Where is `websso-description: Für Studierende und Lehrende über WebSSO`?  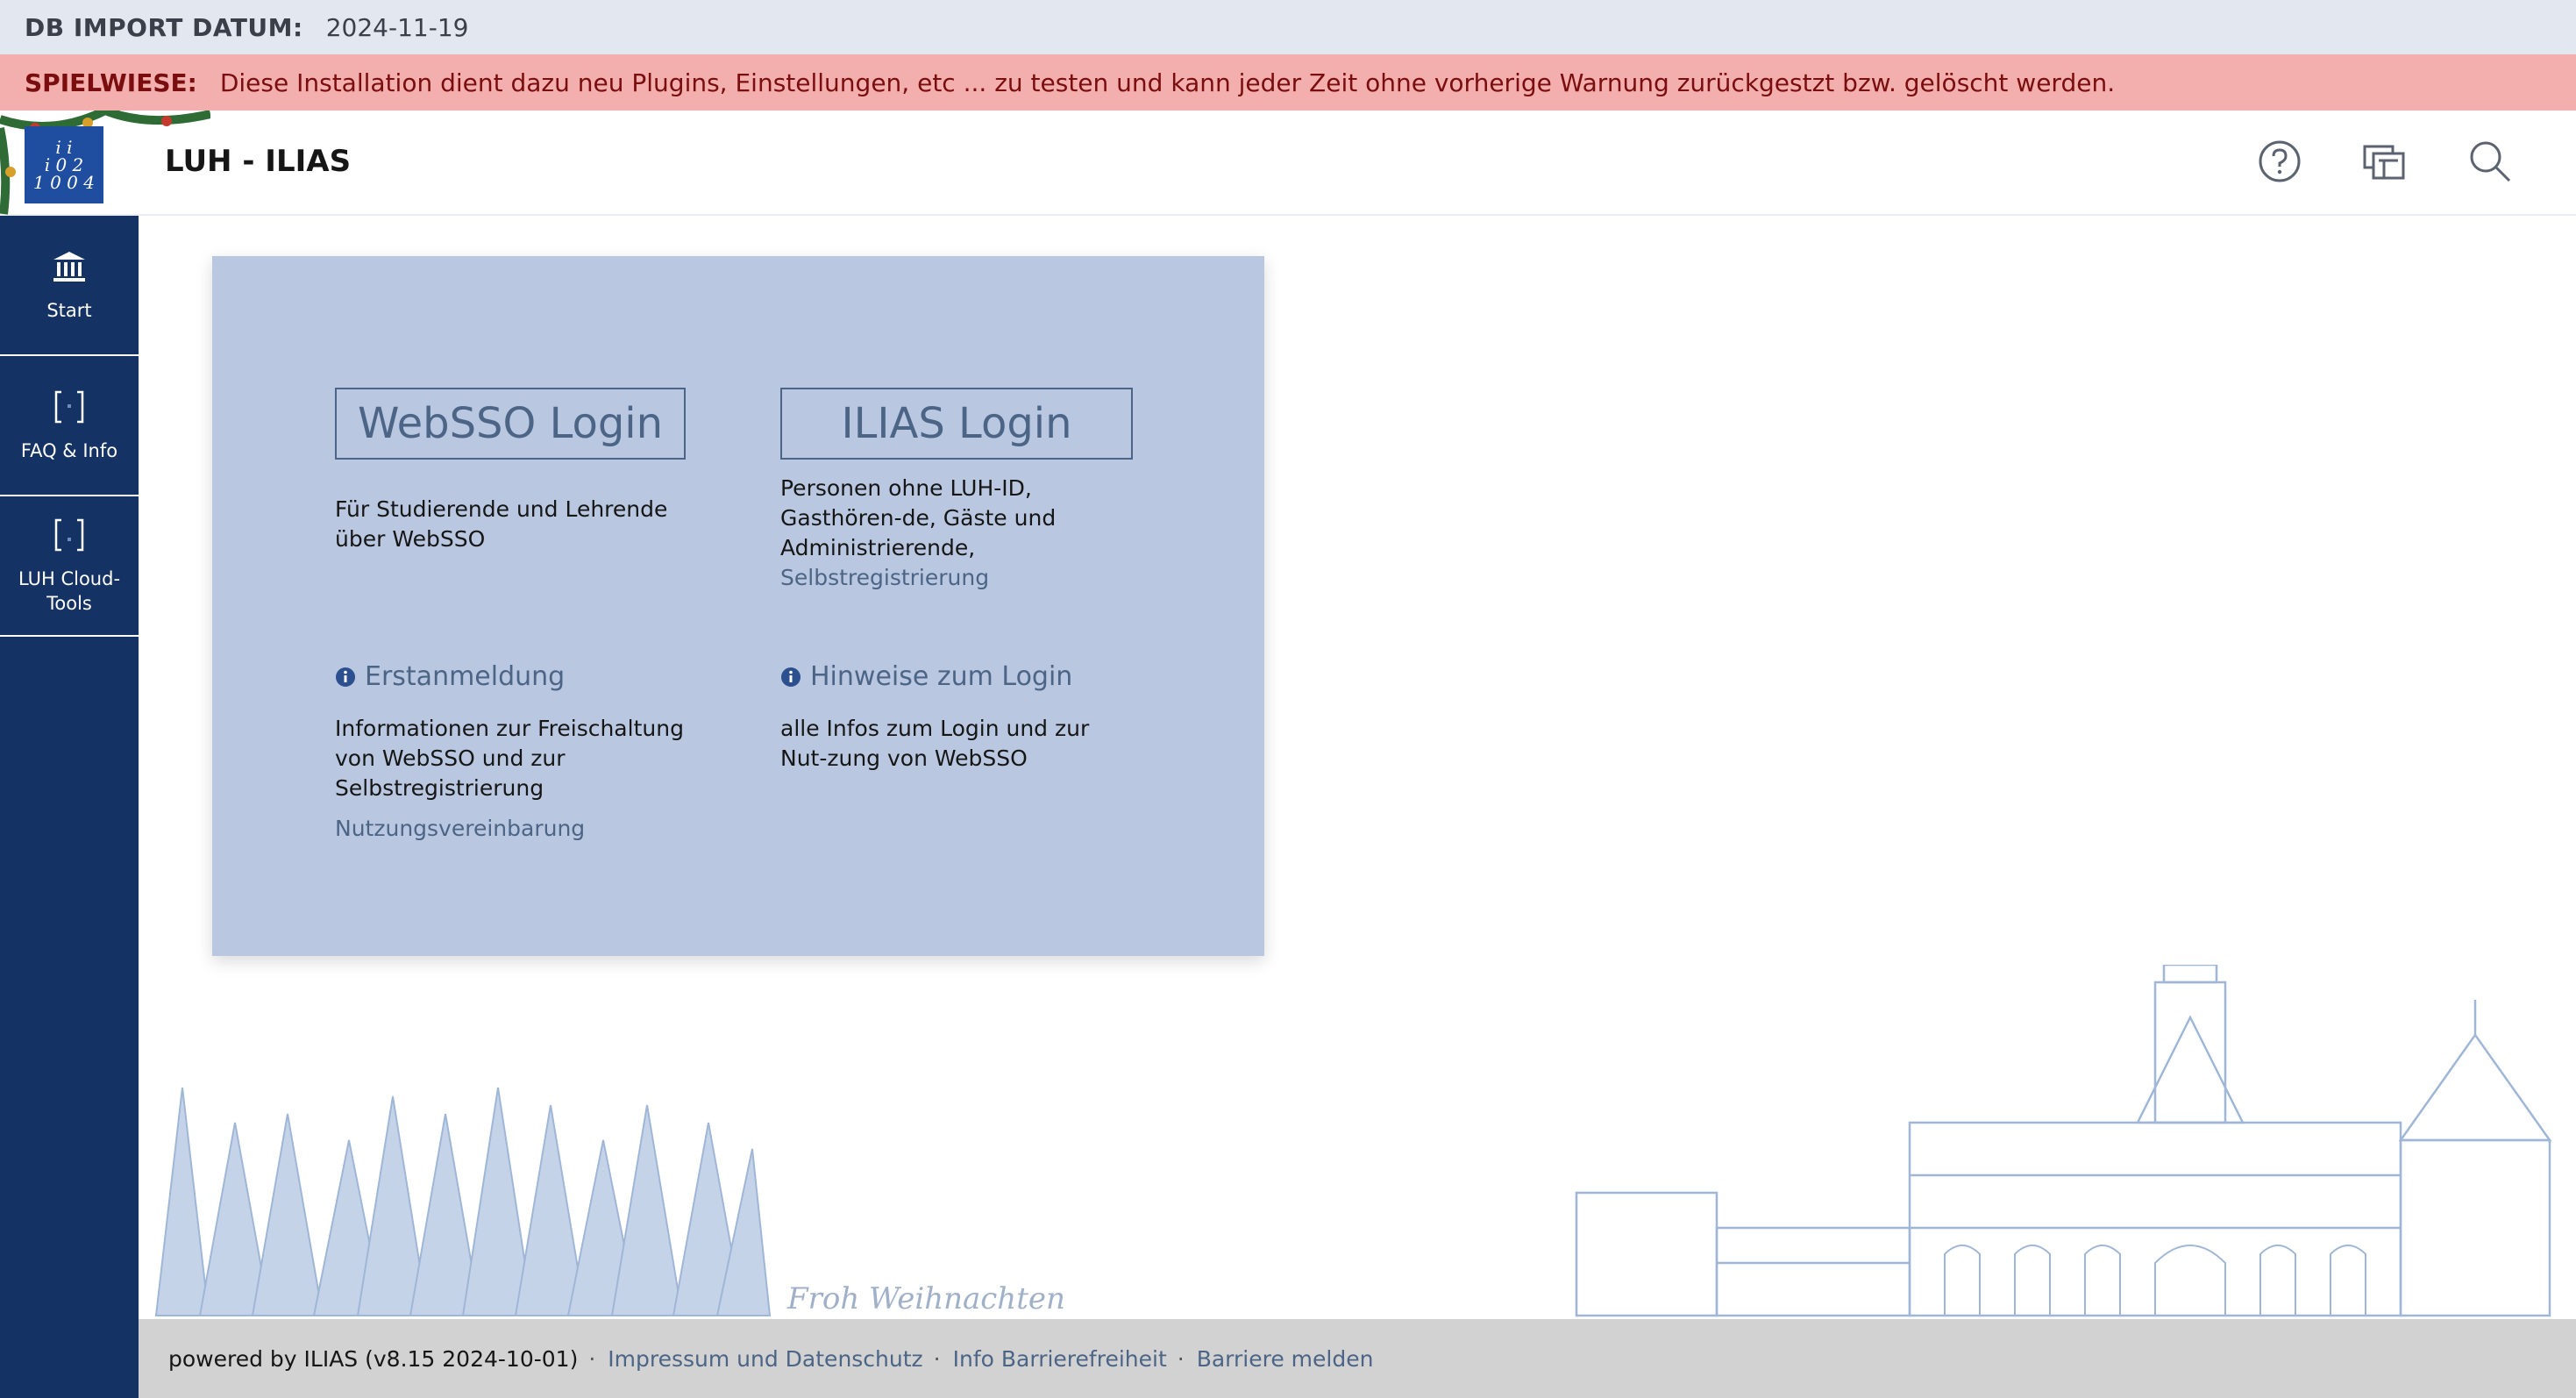 websso-description: Für Studierende und Lehrende über WebSSO is located at coordinates (501, 524).